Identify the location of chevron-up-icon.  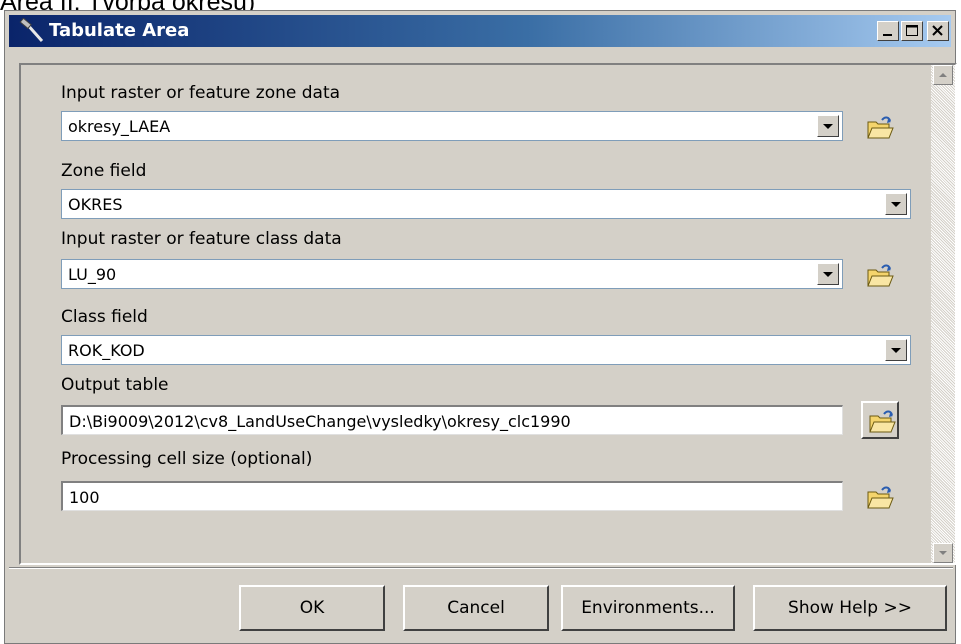
(943, 75).